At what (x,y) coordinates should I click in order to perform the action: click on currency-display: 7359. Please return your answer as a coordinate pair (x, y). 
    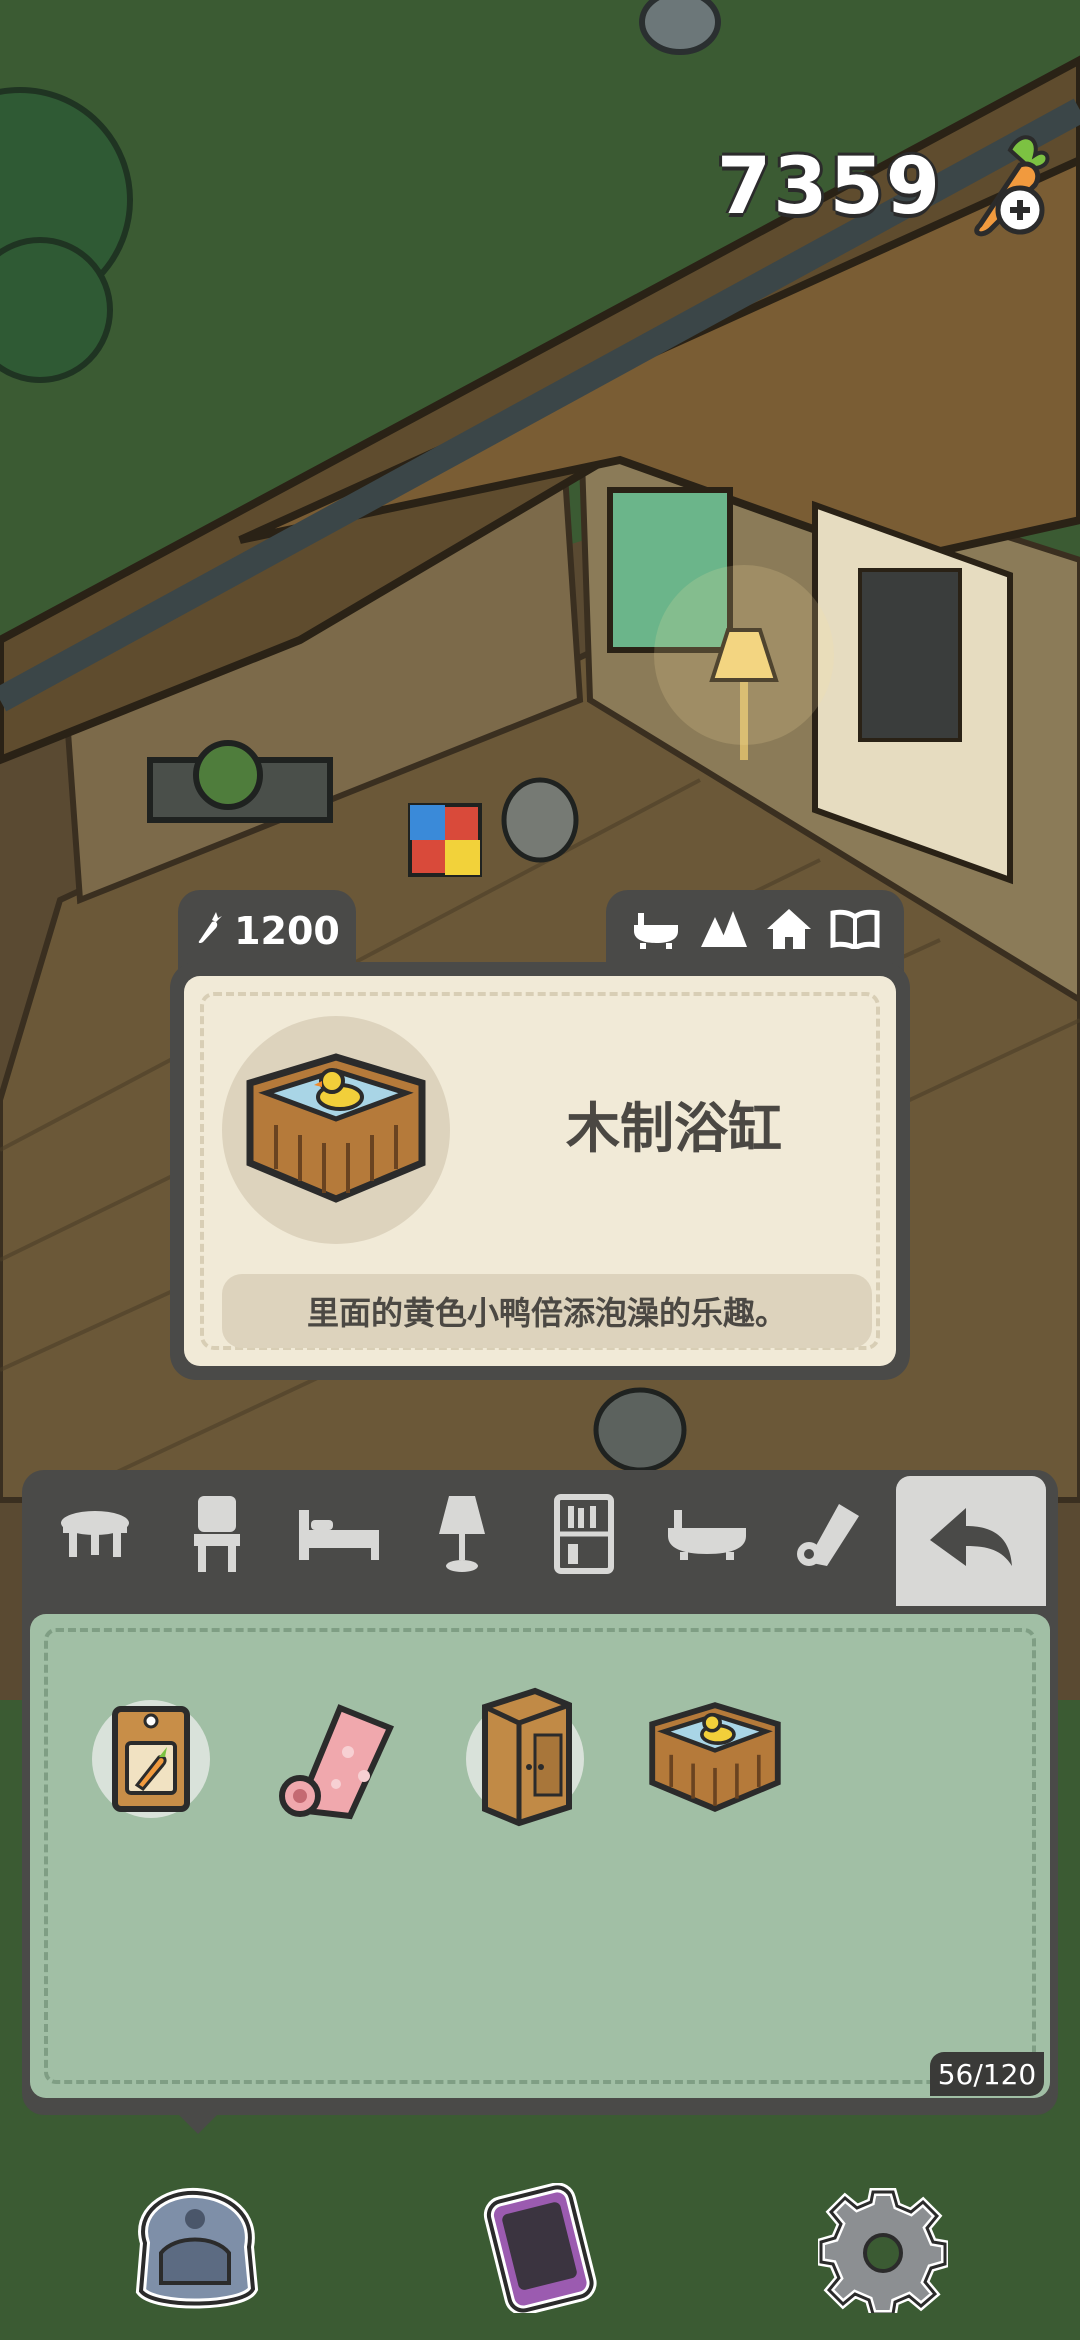
    Looking at the image, I should click on (883, 187).